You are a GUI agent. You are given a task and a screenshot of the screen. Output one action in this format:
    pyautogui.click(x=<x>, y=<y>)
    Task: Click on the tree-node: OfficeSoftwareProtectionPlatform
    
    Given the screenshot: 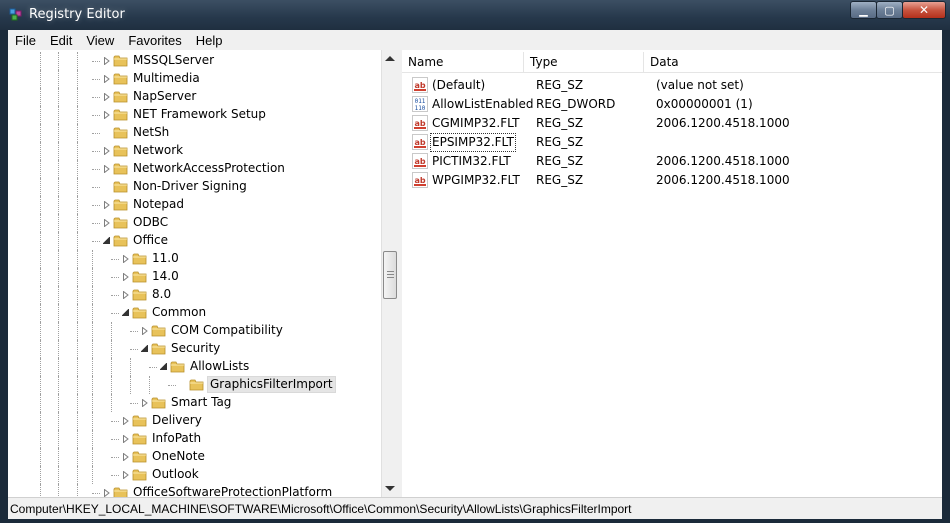 What is the action you would take?
    pyautogui.click(x=194, y=490)
    